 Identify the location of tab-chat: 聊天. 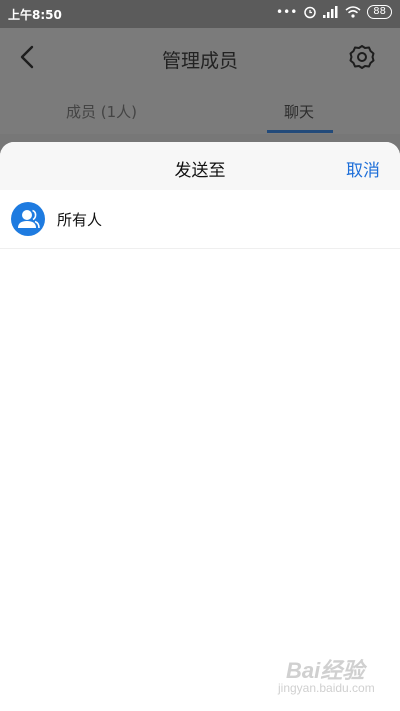
(299, 111).